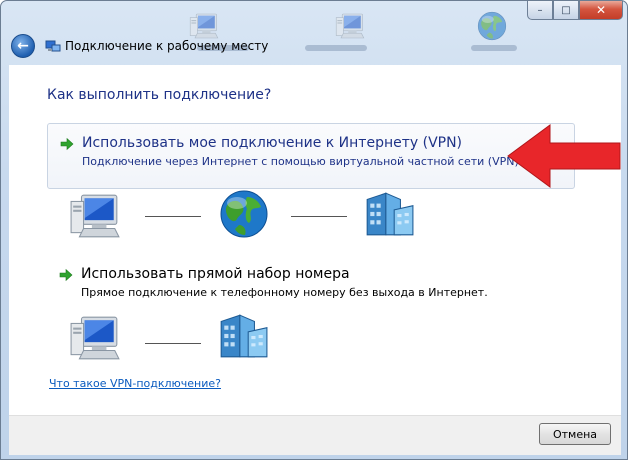 The height and width of the screenshot is (460, 628). I want to click on minimize-button: –, so click(540, 10).